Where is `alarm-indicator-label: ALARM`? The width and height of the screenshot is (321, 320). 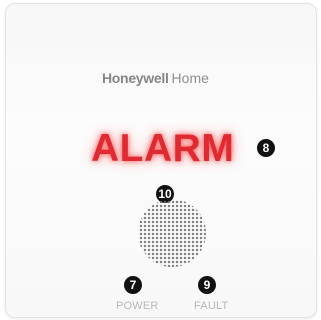
alarm-indicator-label: ALARM is located at coordinates (163, 148).